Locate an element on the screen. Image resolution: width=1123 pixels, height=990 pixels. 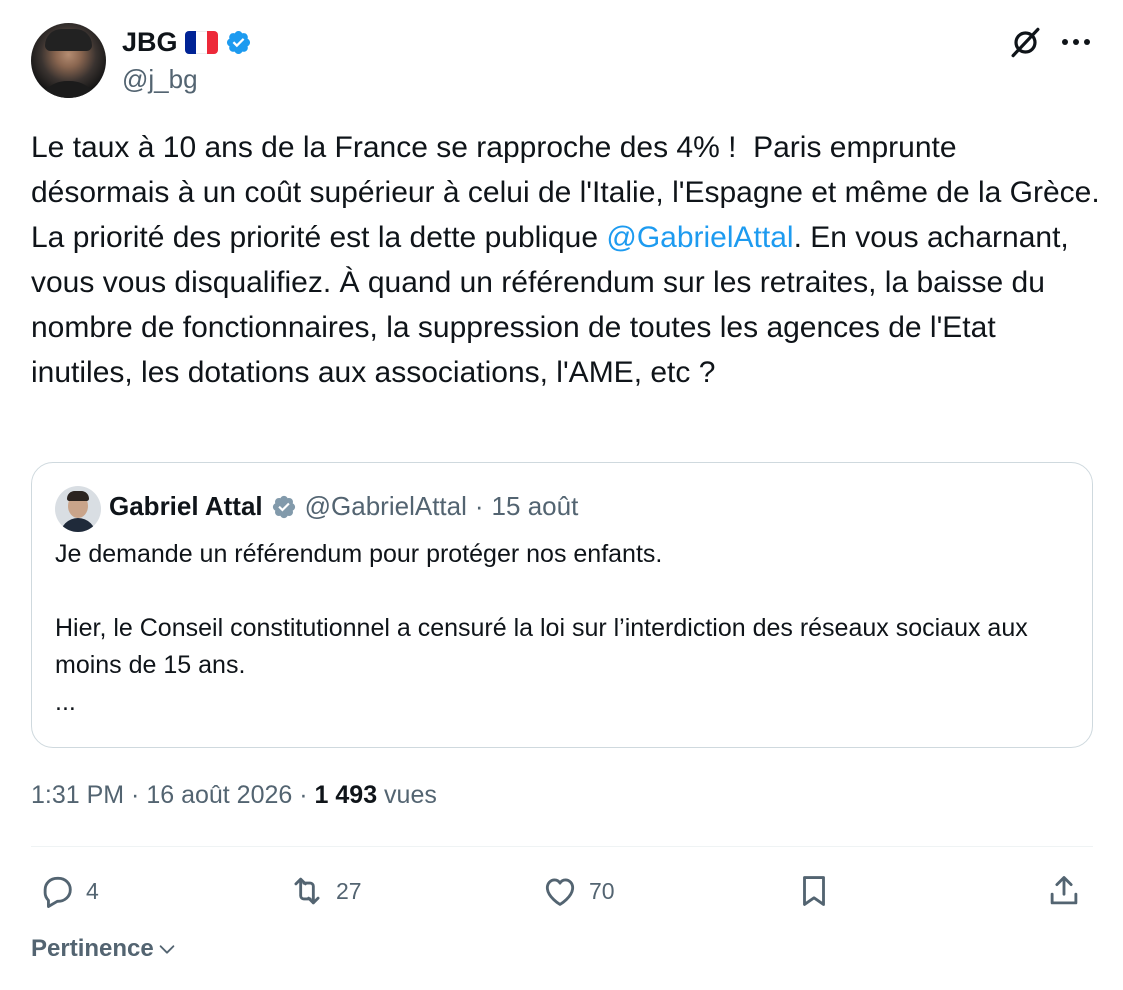
repost-button: 27 is located at coordinates (325, 891).